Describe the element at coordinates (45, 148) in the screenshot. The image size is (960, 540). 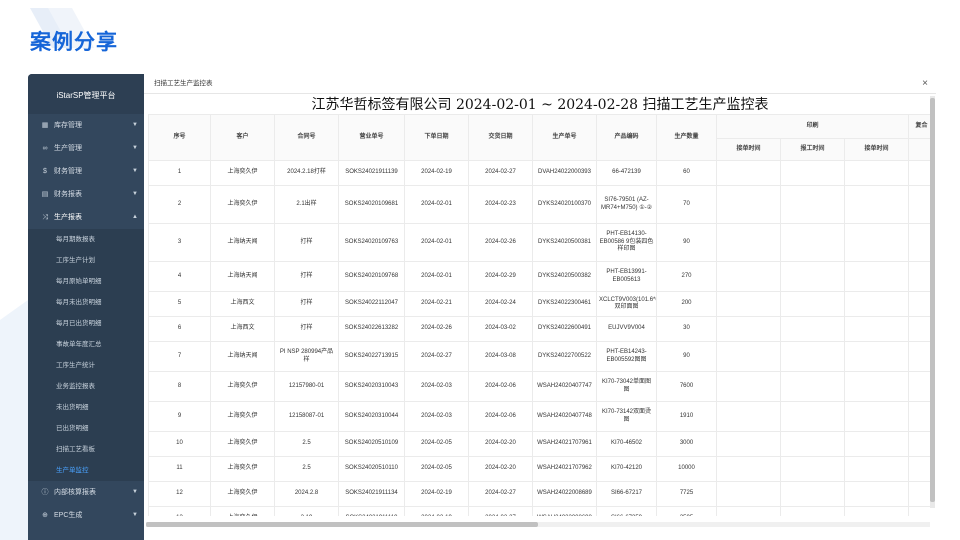
I see `link-icon: ∞` at that location.